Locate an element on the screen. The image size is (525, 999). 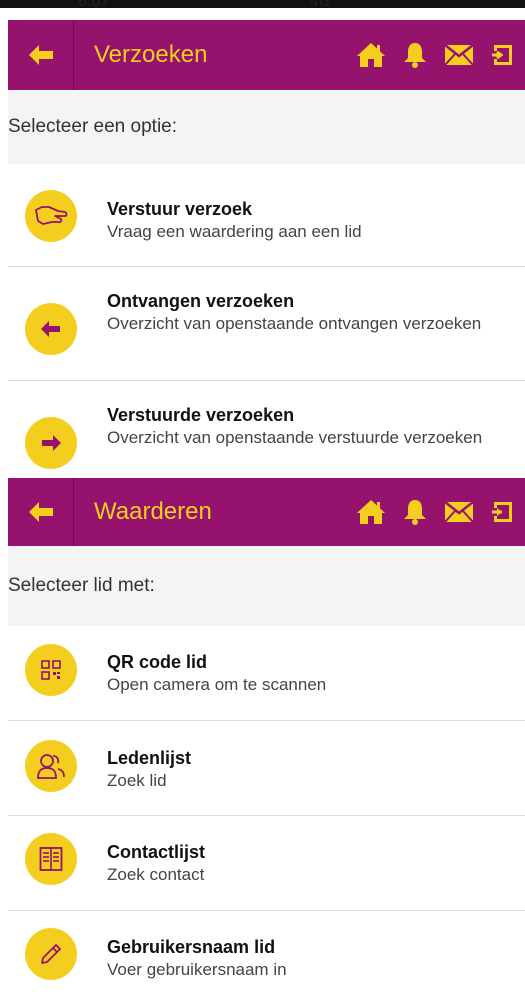
members-icon is located at coordinates (51, 766).